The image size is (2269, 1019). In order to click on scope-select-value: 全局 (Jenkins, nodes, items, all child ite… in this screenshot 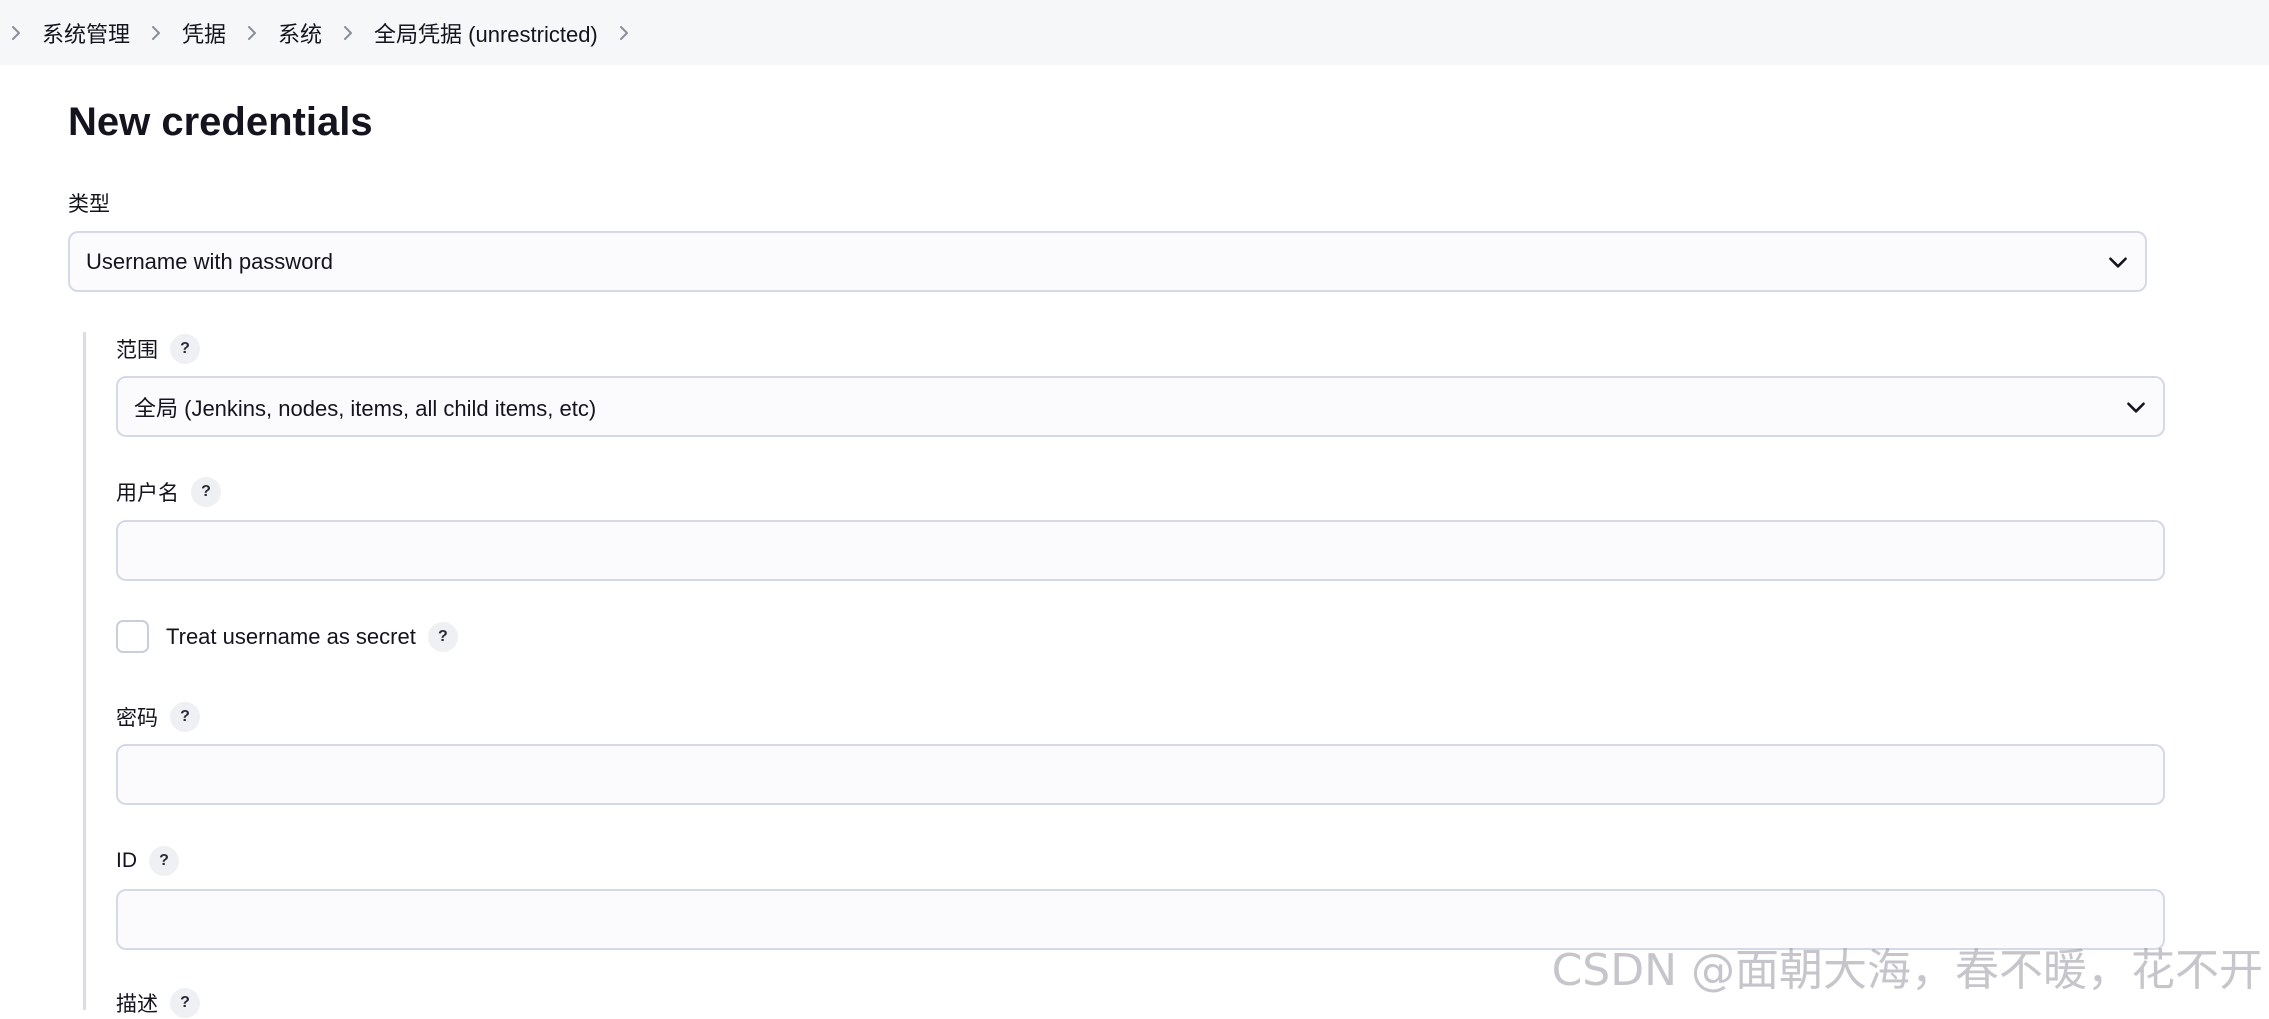, I will do `click(365, 408)`.